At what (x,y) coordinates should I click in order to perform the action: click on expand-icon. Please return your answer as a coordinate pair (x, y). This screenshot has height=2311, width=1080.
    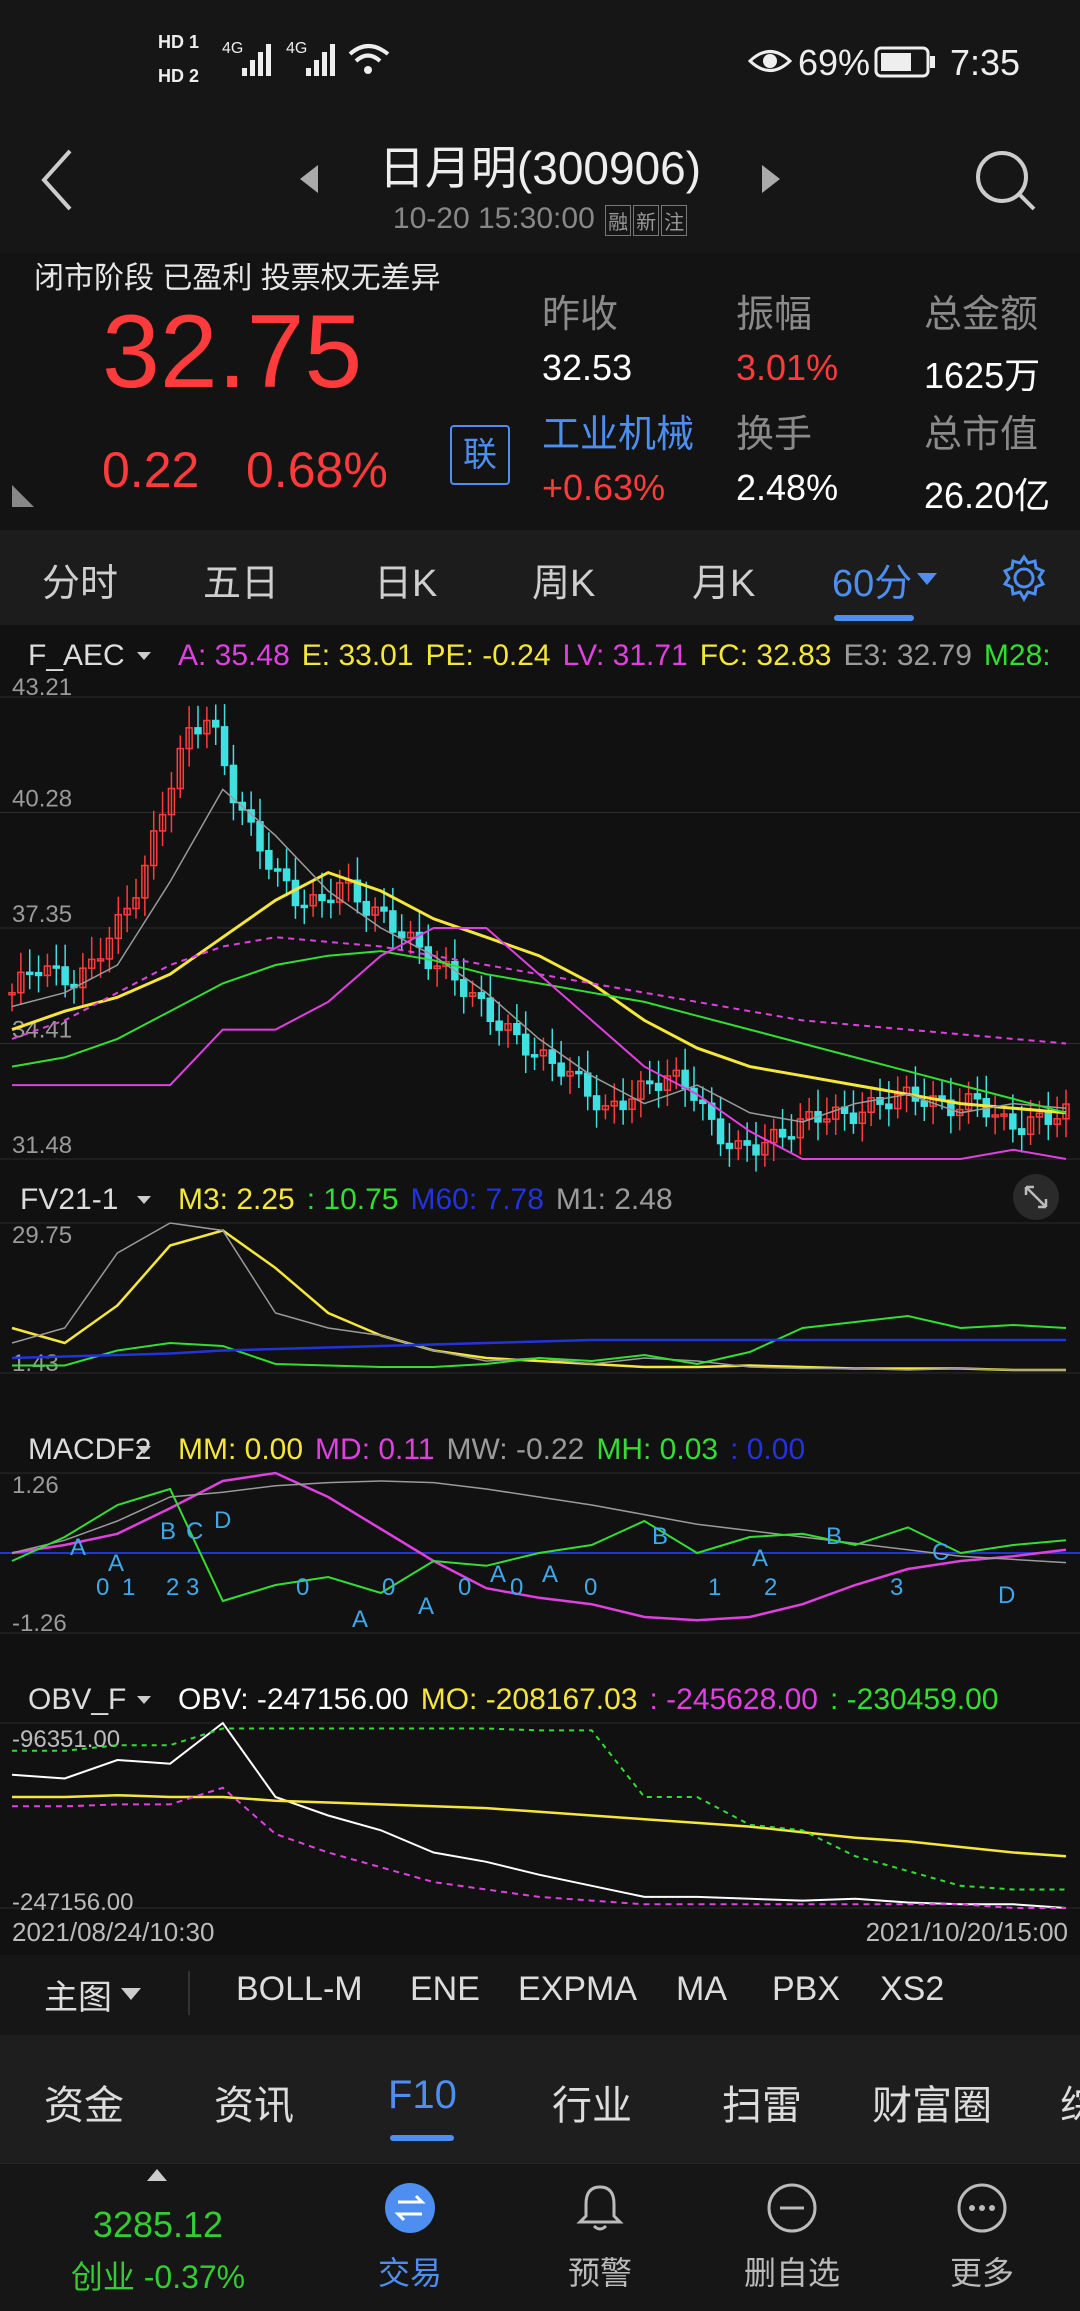
    Looking at the image, I should click on (1036, 1197).